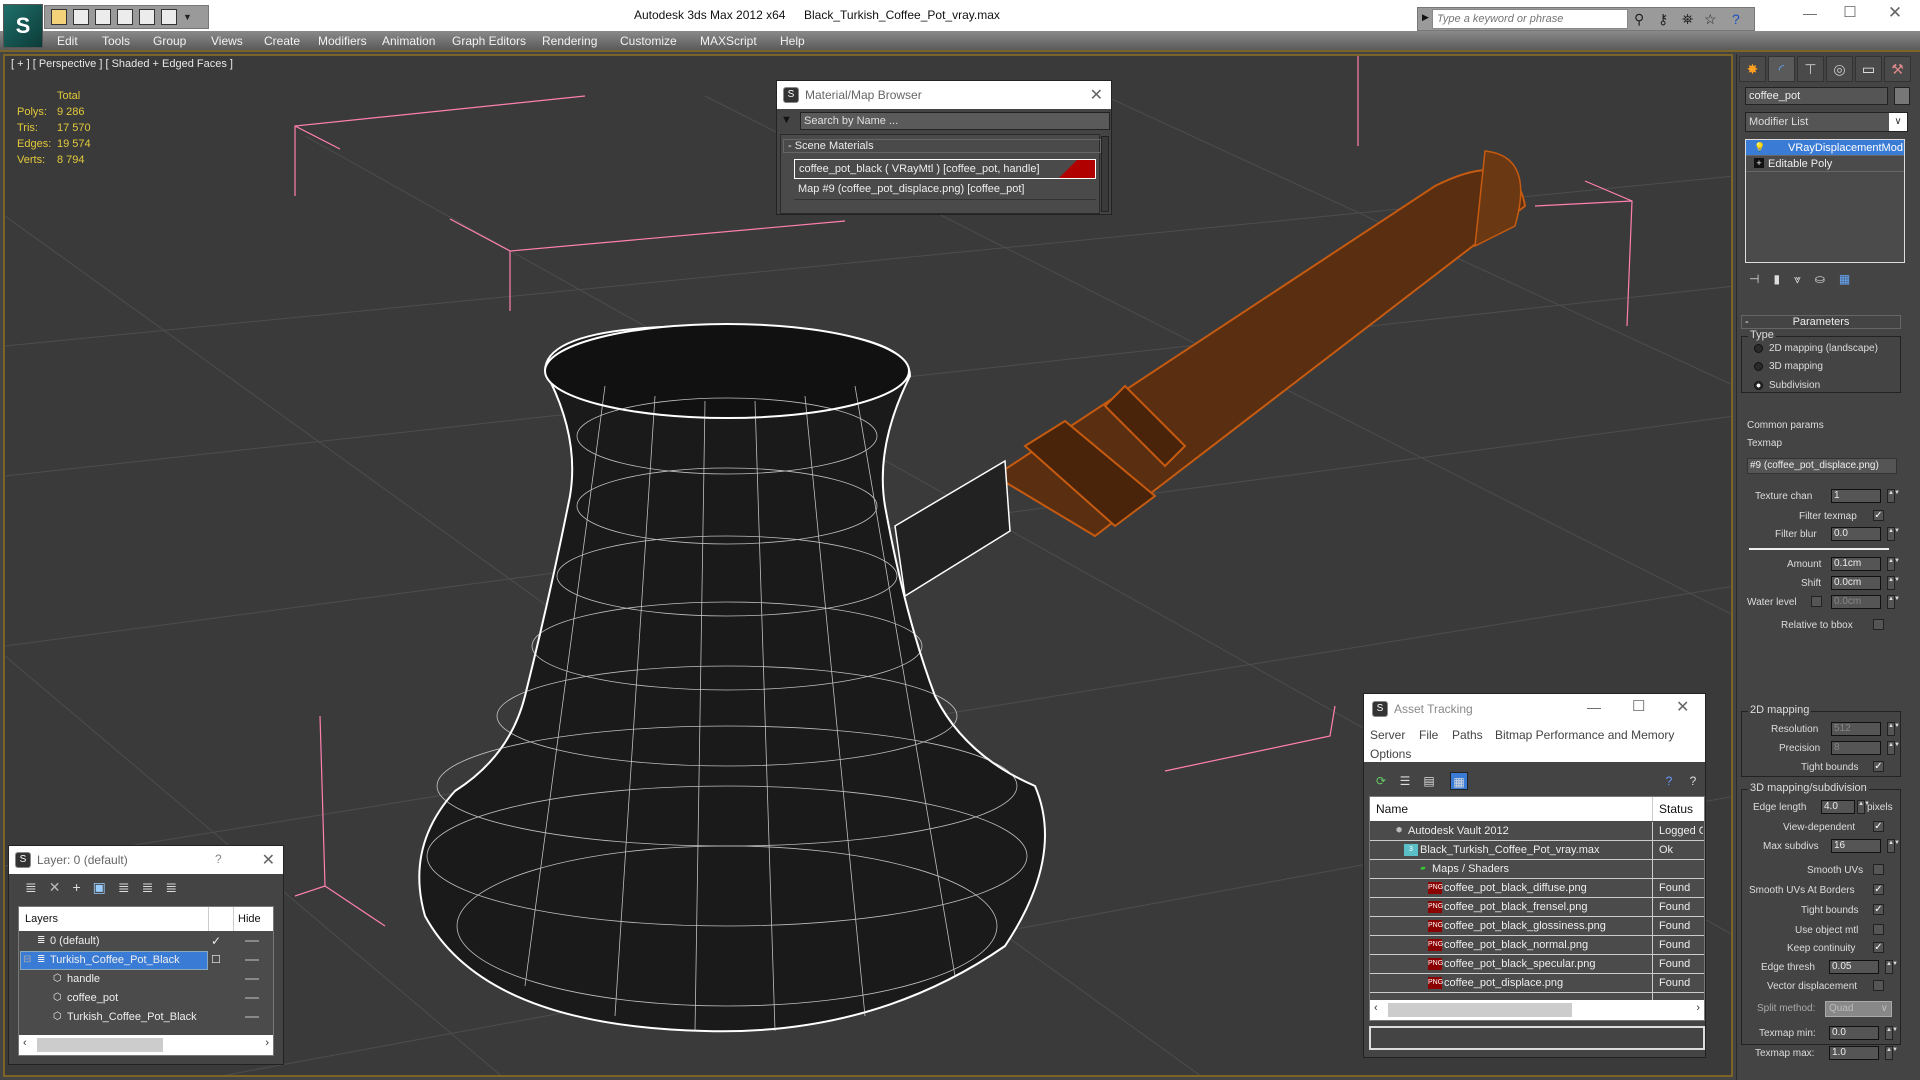  Describe the element at coordinates (76, 888) in the screenshot. I see `add-to-layer-icon: +` at that location.